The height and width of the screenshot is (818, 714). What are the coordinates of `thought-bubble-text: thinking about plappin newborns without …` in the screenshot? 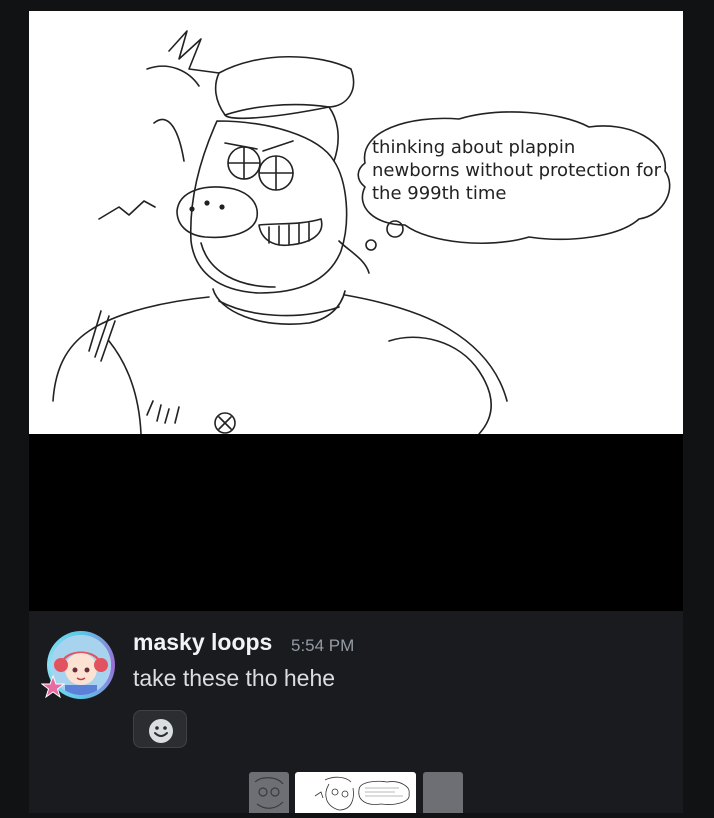 It's located at (517, 170).